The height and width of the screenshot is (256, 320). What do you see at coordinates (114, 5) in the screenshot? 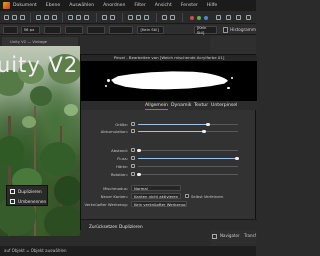
I see `menu-arrange: Anordnen` at bounding box center [114, 5].